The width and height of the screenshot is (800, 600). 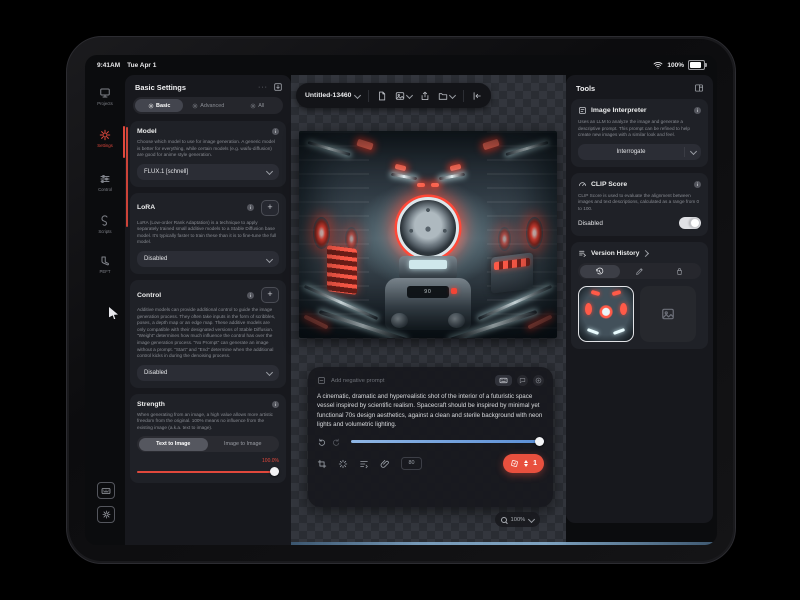 What do you see at coordinates (270, 207) in the screenshot?
I see `add-lora-button: +` at bounding box center [270, 207].